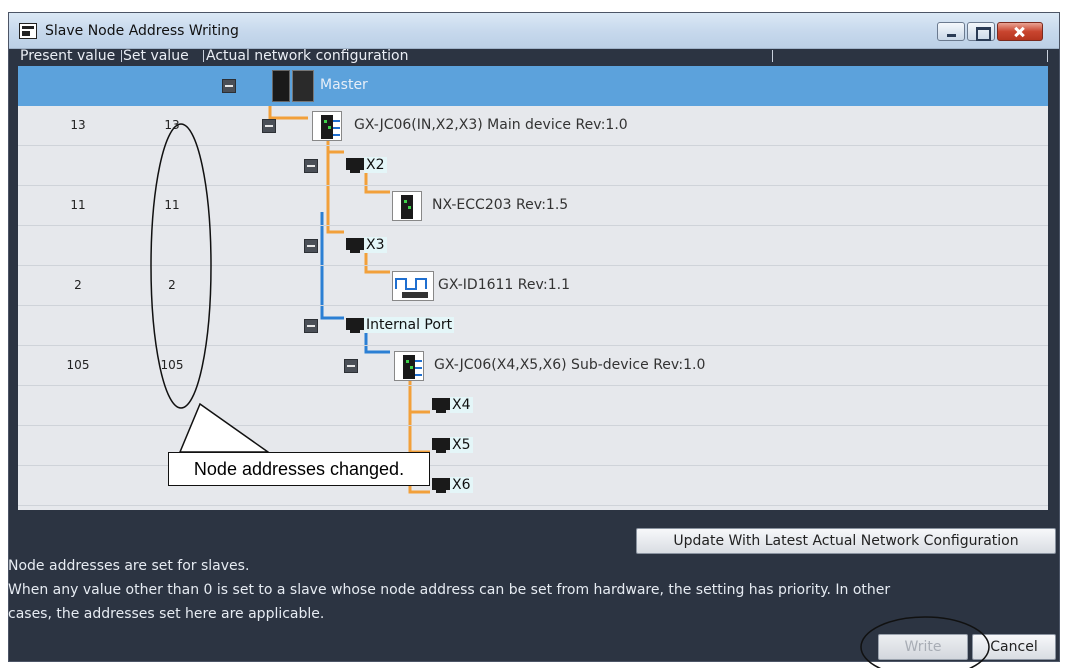 The height and width of the screenshot is (668, 1066). What do you see at coordinates (78, 365) in the screenshot?
I see `present-value: 105` at bounding box center [78, 365].